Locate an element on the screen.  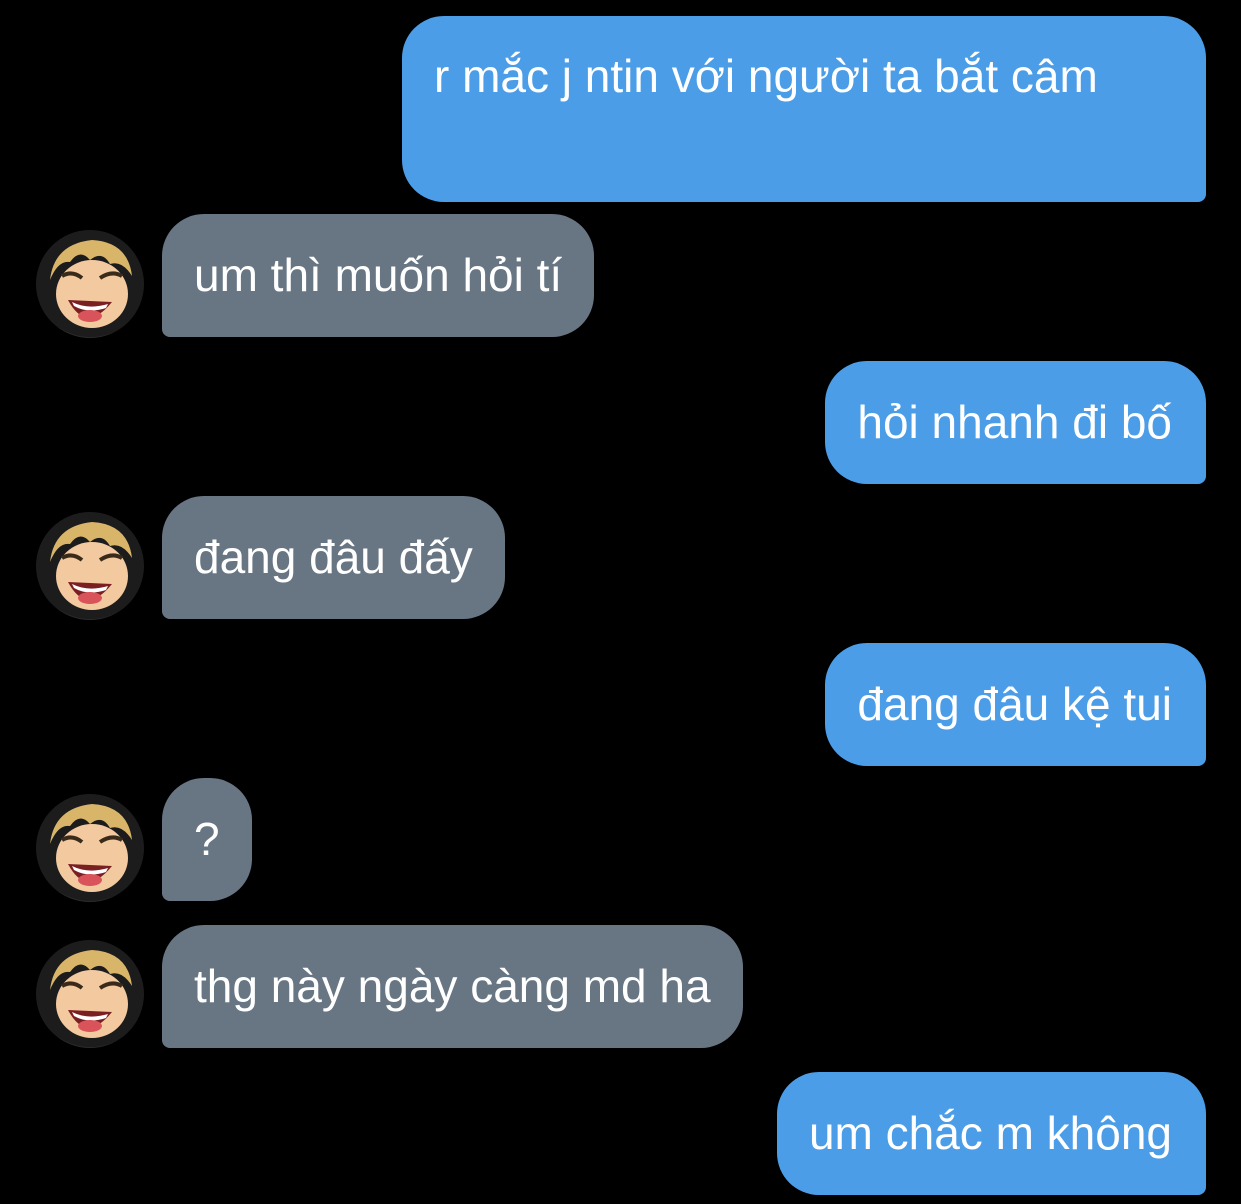
outgoing-message-bubble: hỏi nhanh đi bố is located at coordinates (1015, 422).